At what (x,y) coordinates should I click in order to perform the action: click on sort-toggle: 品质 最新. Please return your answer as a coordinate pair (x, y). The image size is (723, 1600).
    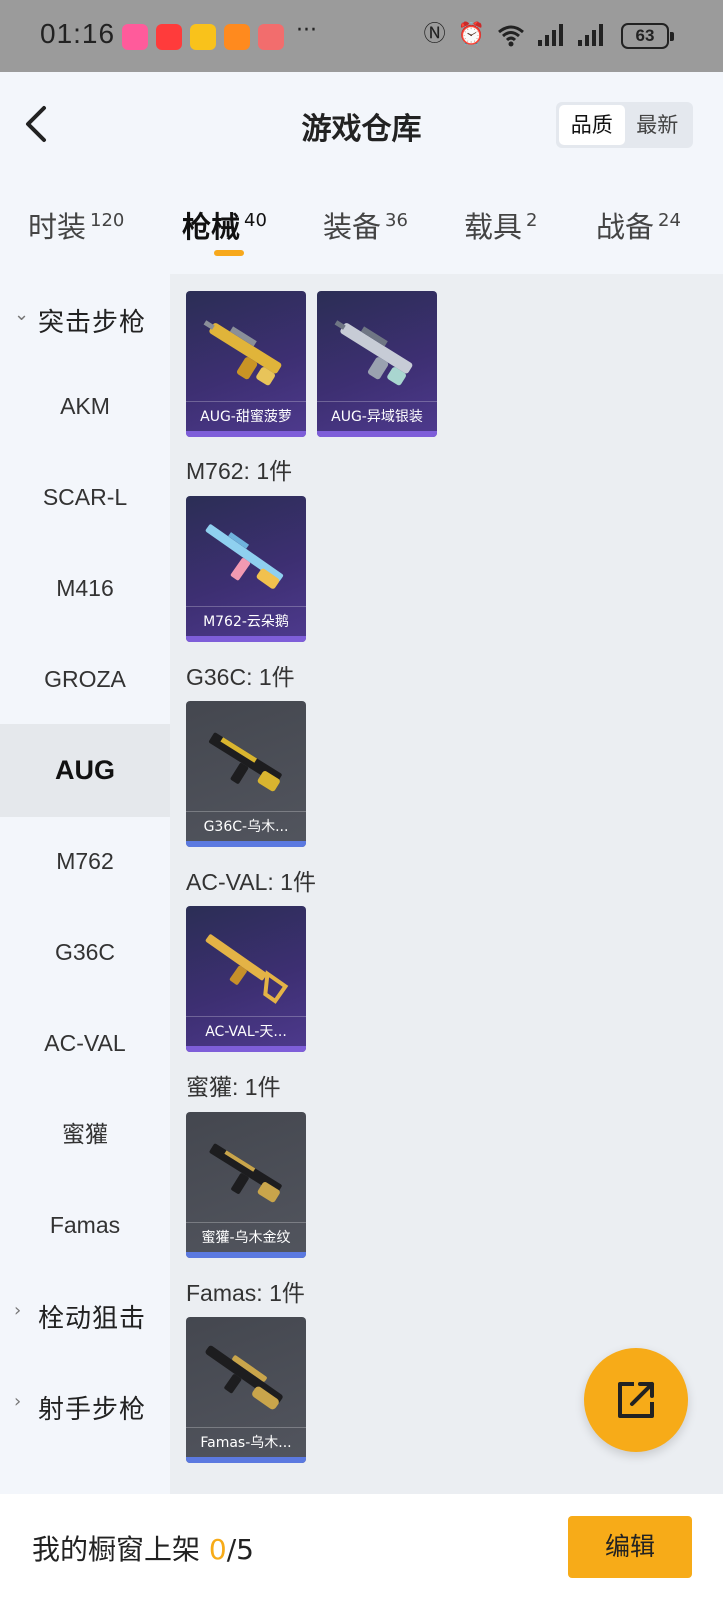
    Looking at the image, I should click on (624, 125).